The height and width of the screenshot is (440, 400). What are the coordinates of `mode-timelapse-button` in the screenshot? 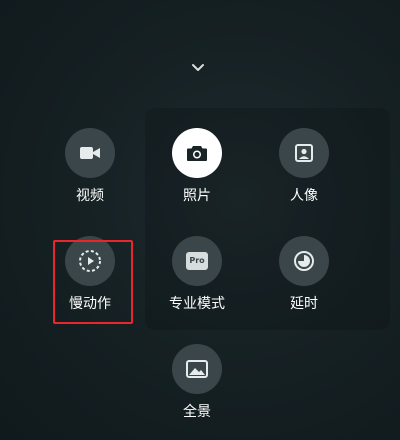 It's located at (304, 261).